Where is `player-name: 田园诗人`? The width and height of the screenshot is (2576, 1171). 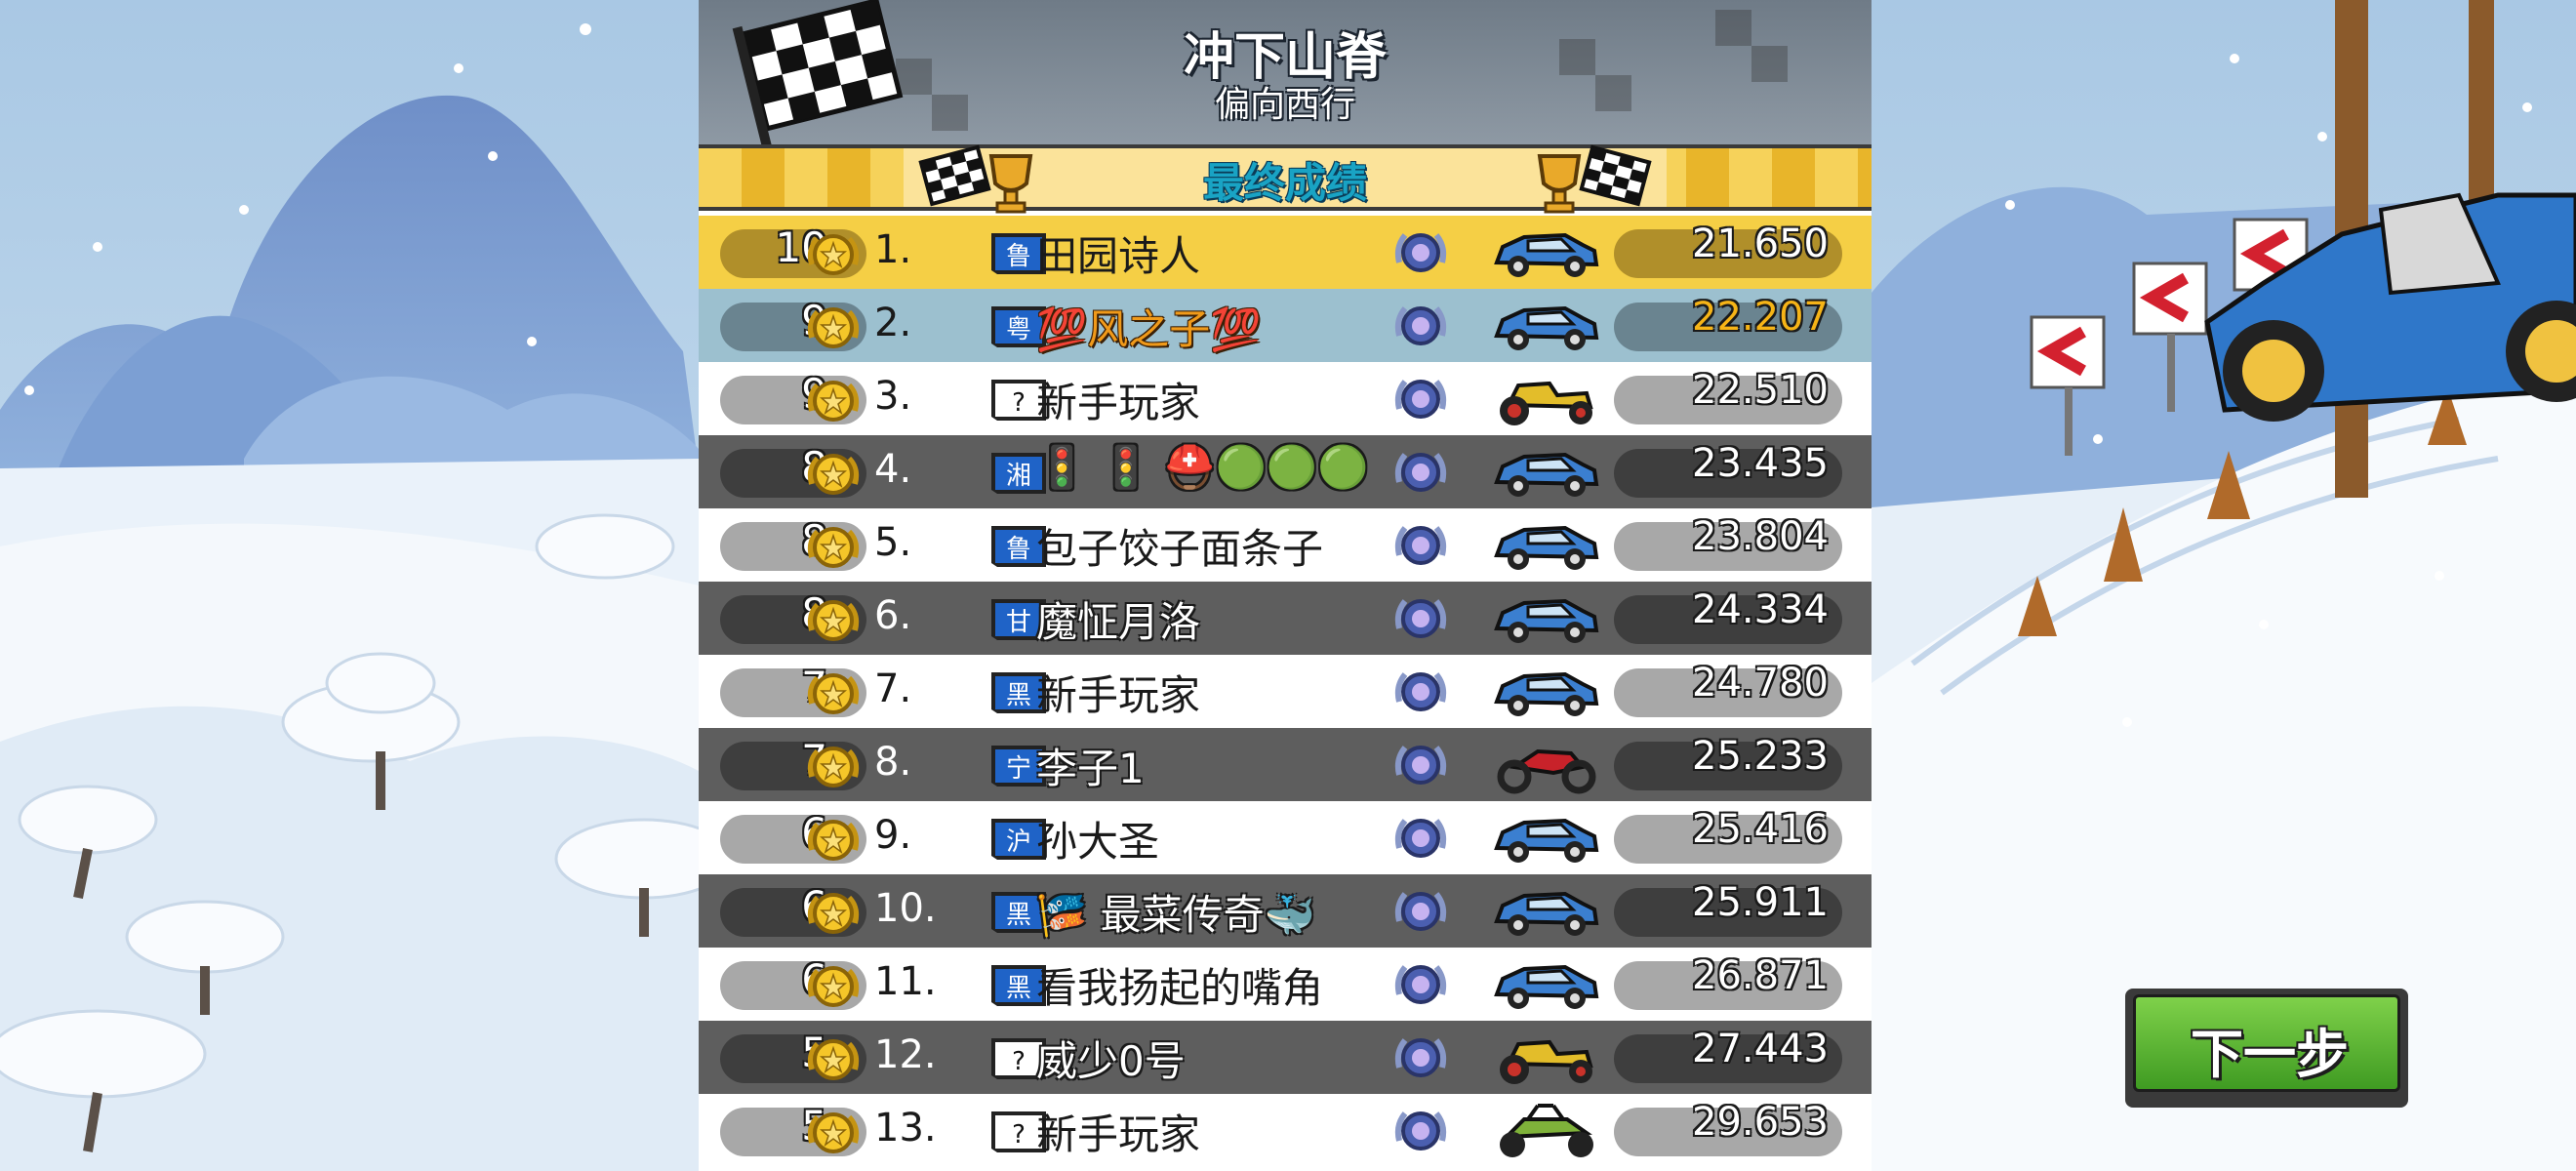 player-name: 田园诗人 is located at coordinates (1118, 256).